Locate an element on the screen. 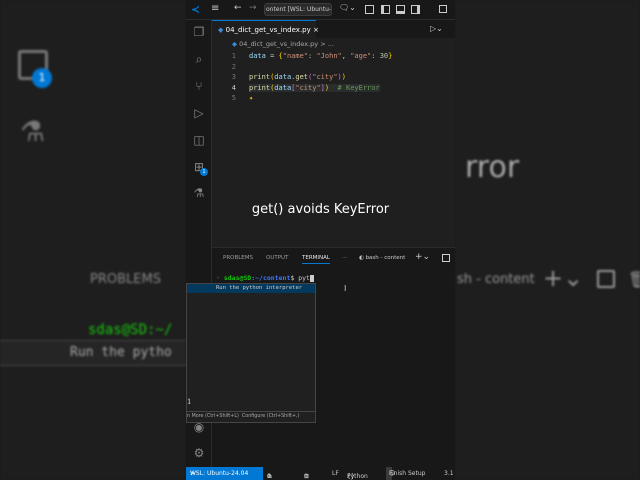 The width and height of the screenshot is (640, 480). back-icon: ← is located at coordinates (238, 8).